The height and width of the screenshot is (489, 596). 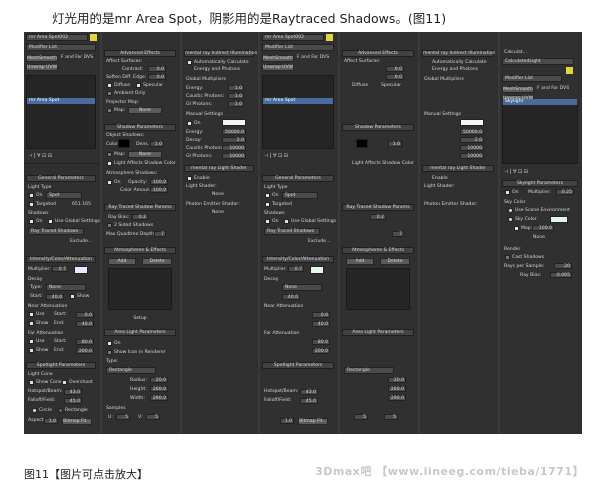 I want to click on auto-calc-checkbox, so click(x=189, y=62).